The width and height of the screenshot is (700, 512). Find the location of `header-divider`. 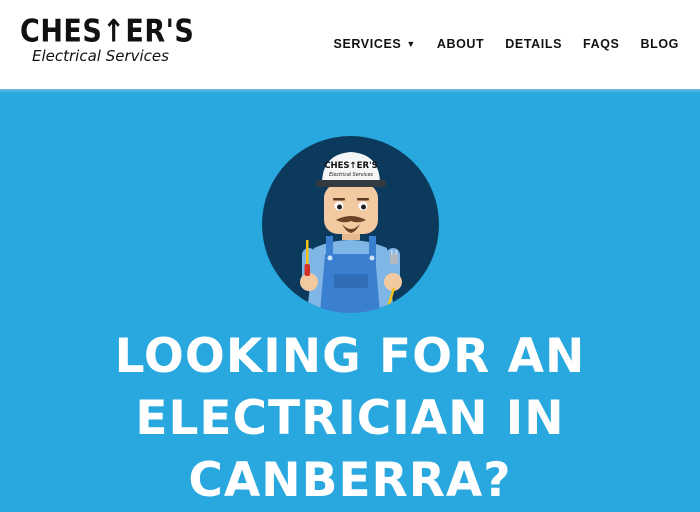

header-divider is located at coordinates (350, 91).